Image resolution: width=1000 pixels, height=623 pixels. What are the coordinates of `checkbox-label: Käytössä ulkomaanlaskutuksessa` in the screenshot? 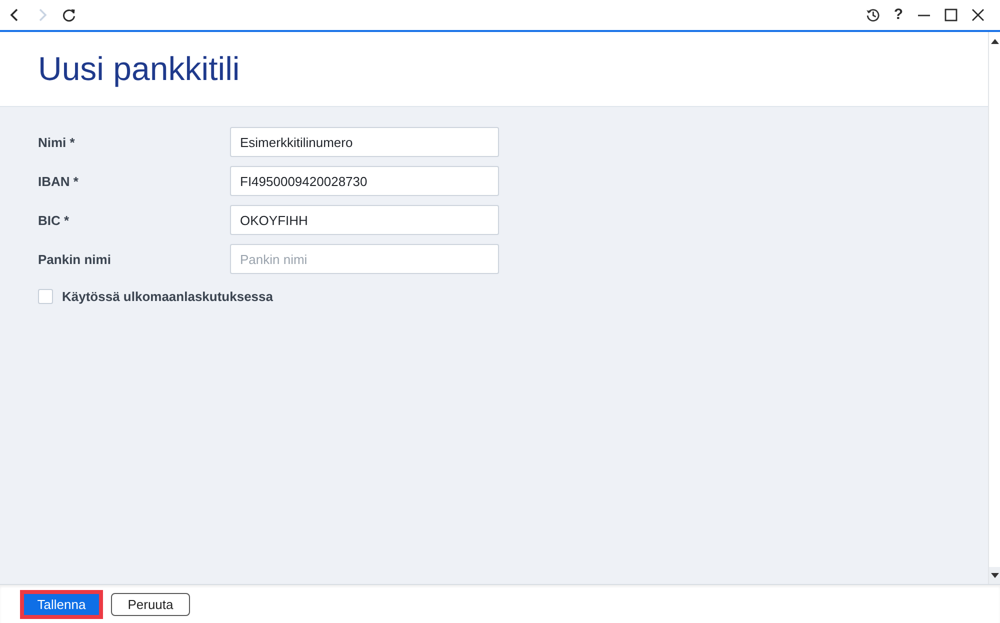 It's located at (167, 296).